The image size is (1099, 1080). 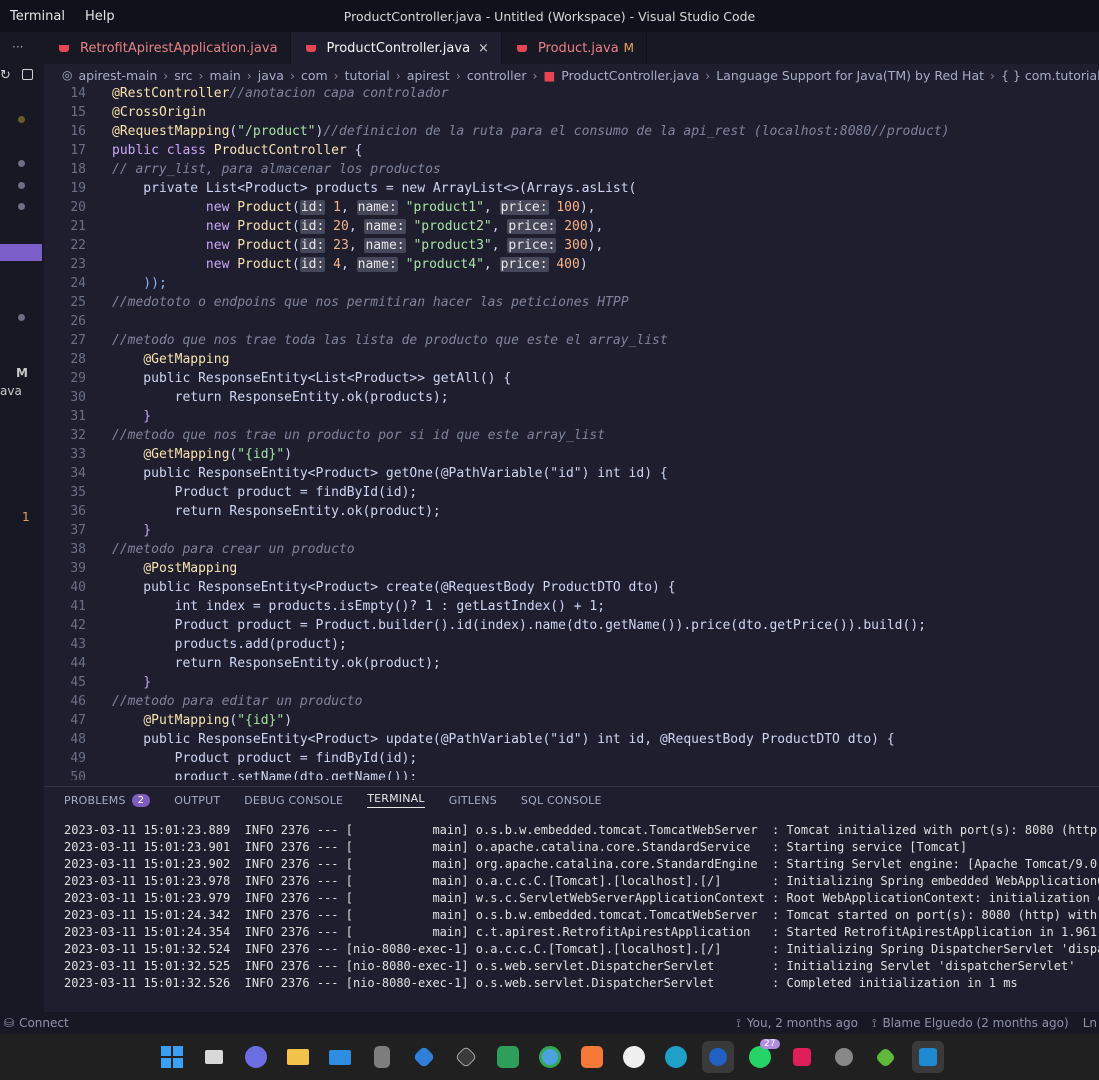 I want to click on crumb: com, so click(x=314, y=75).